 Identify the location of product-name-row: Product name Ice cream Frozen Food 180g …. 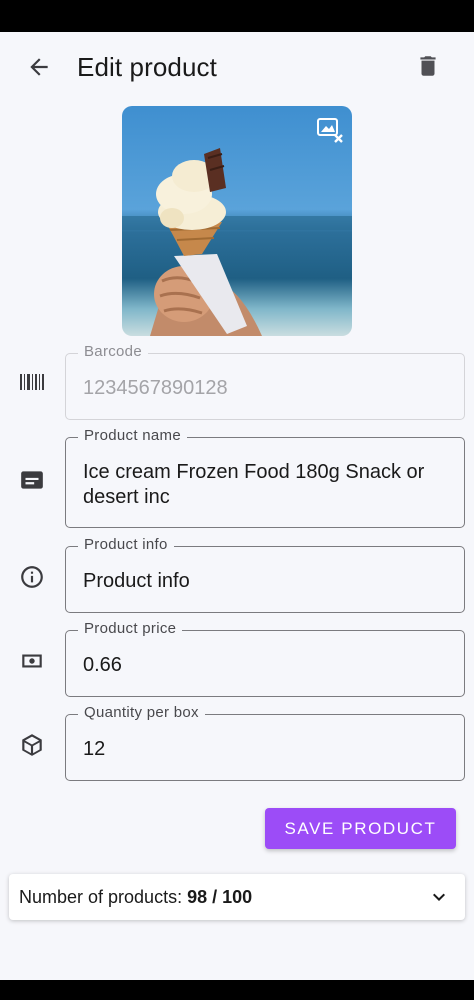
(237, 478).